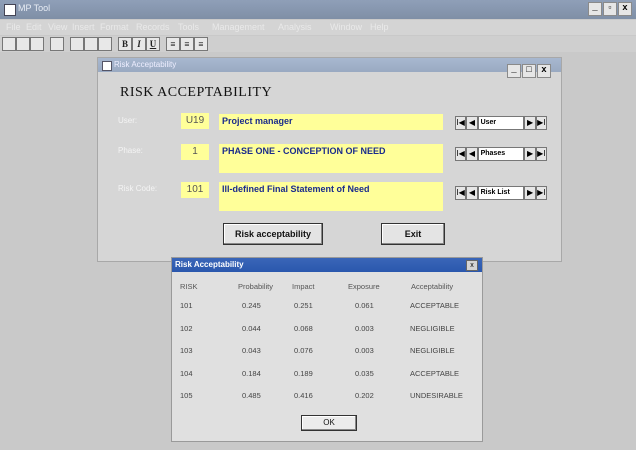 The image size is (636, 450). I want to click on close-icon: x, so click(472, 265).